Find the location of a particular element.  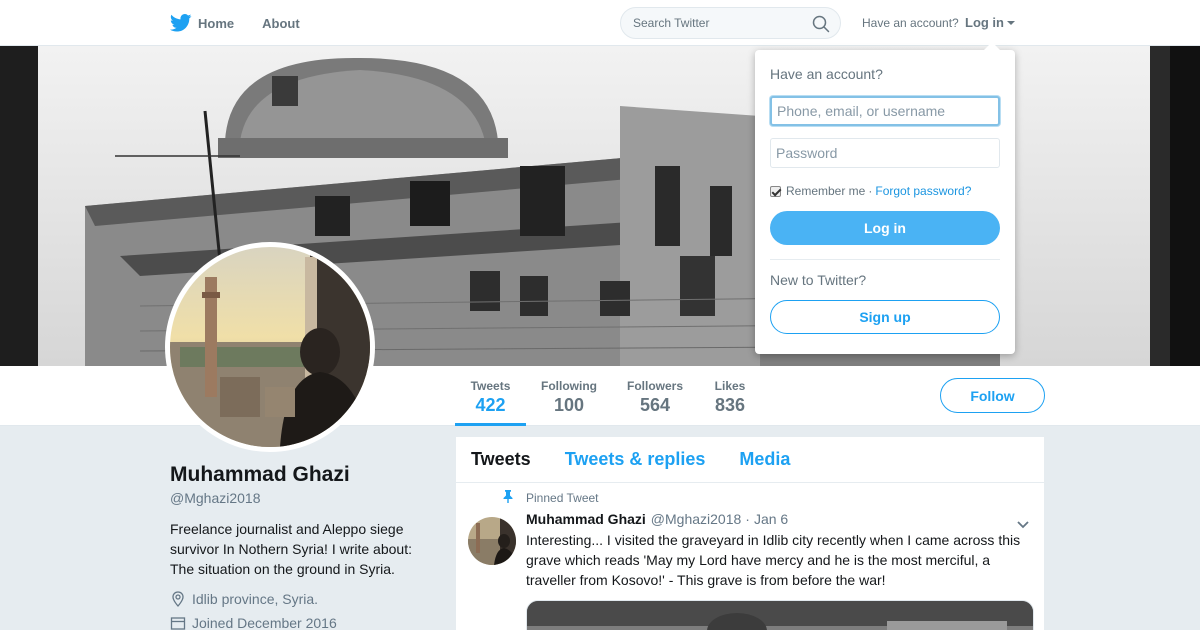

search-box is located at coordinates (730, 23).